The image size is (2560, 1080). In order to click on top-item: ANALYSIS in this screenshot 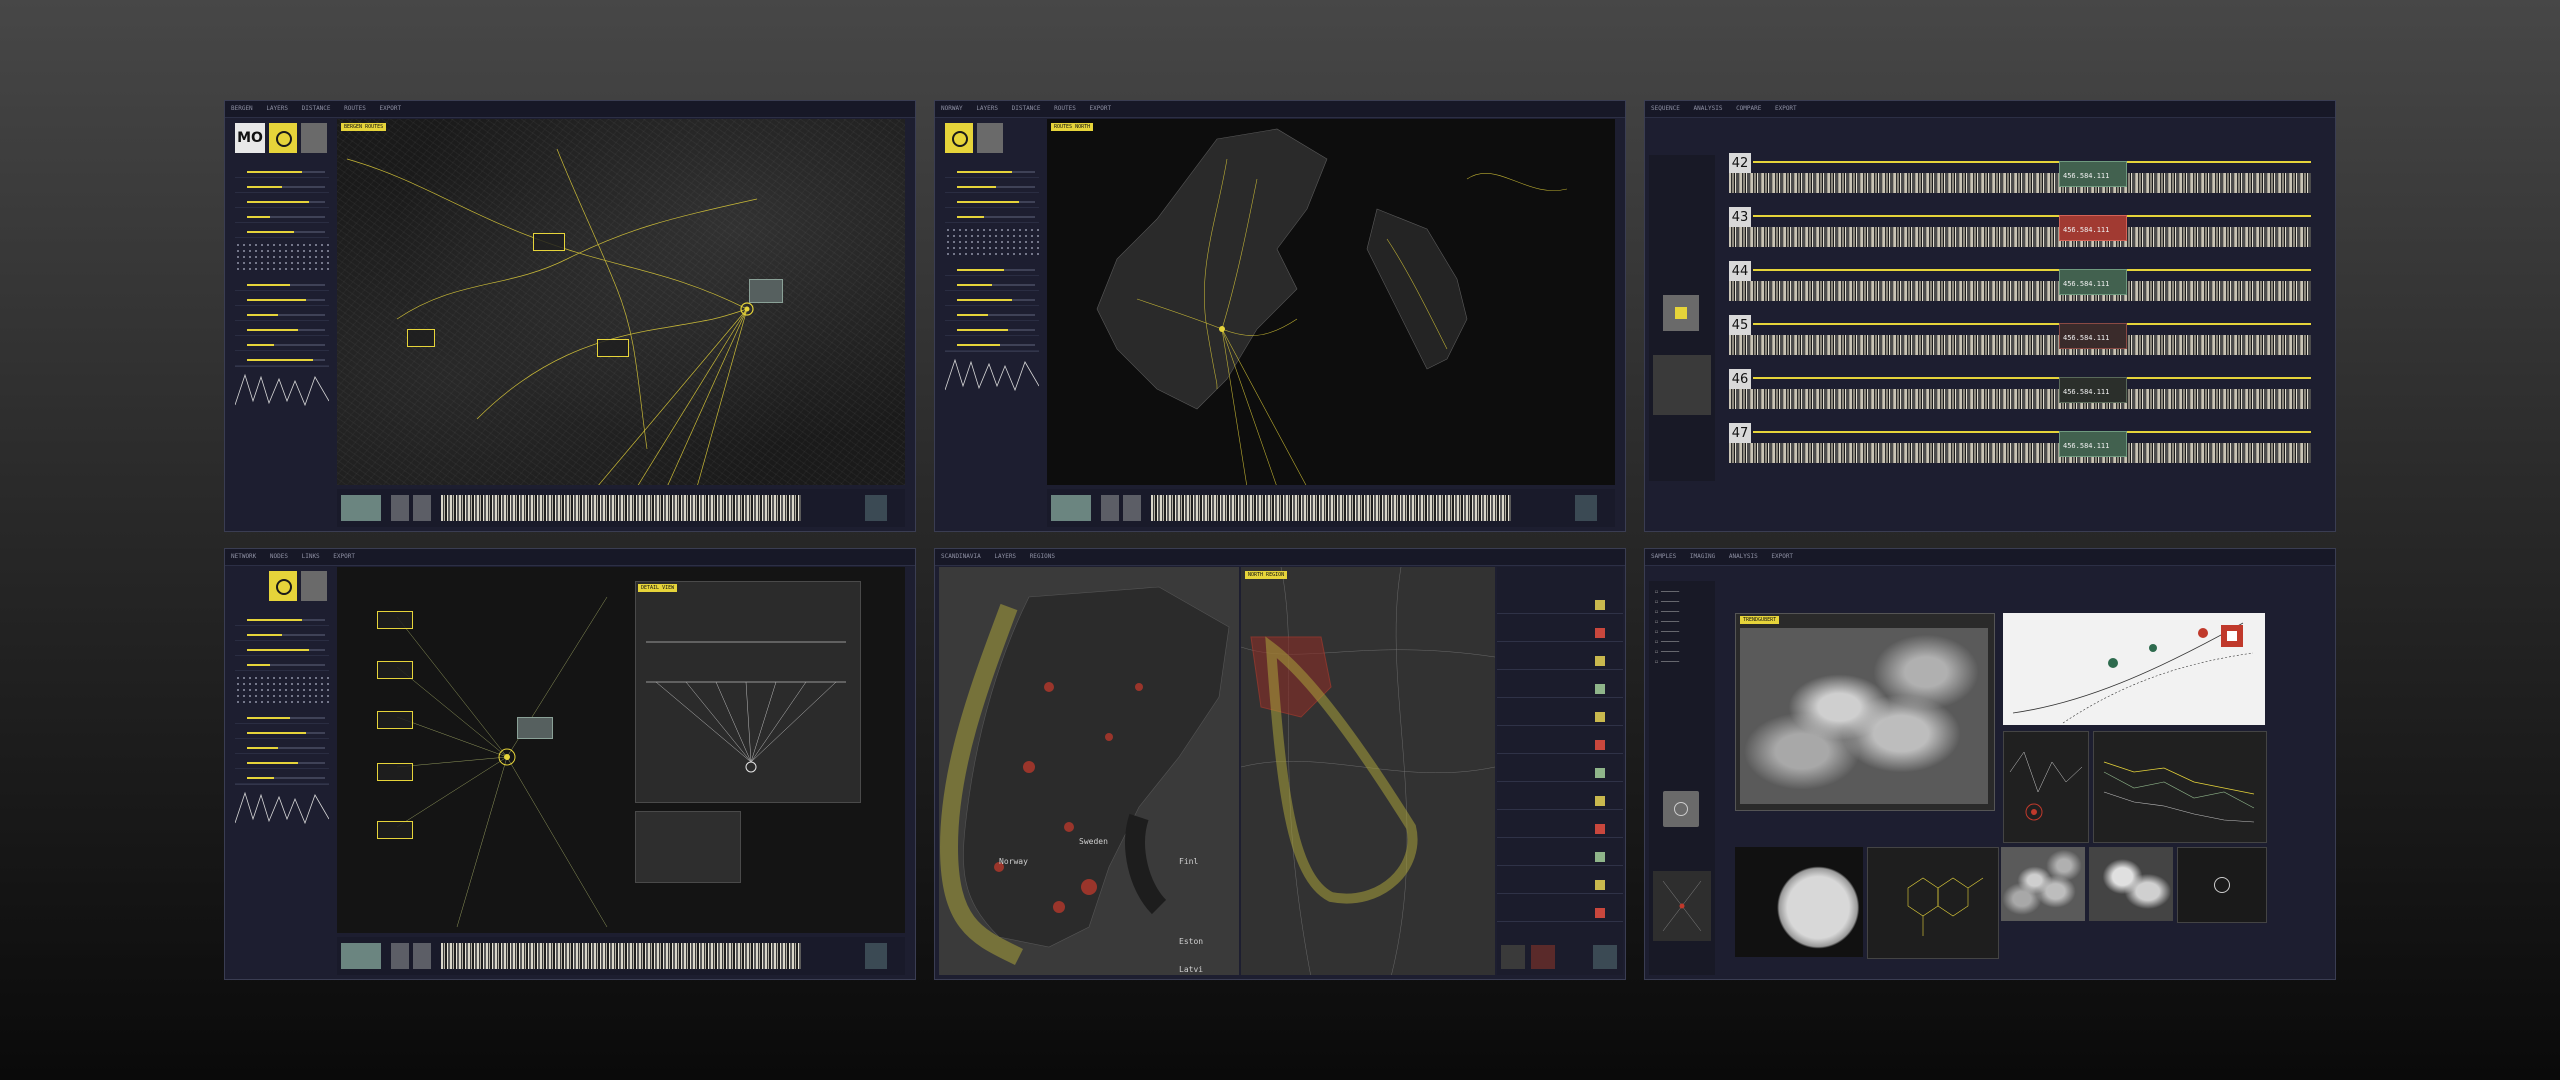, I will do `click(1708, 108)`.